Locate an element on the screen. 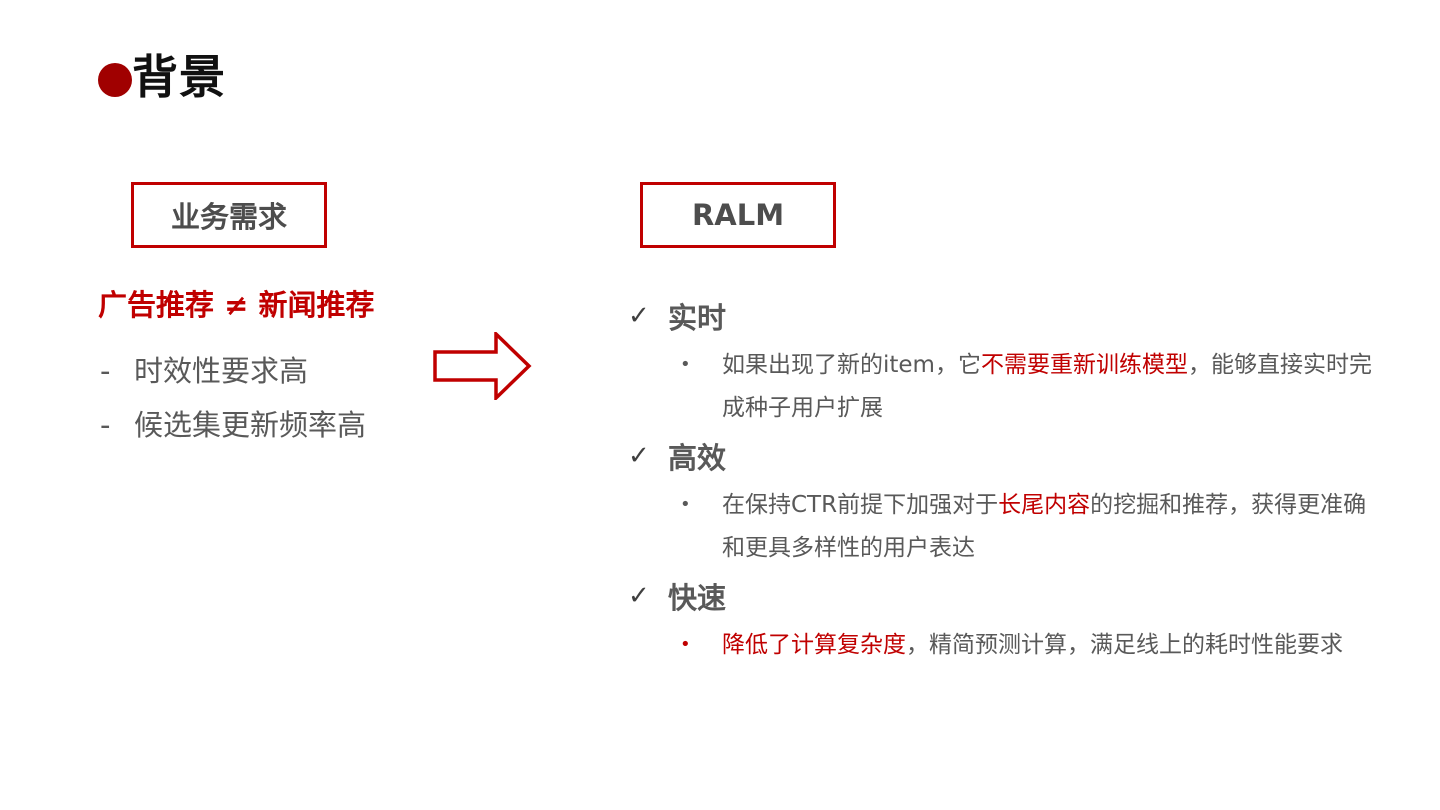 The height and width of the screenshot is (810, 1440). text-segment: 在保持CTR前提下加强对于 is located at coordinates (860, 505).